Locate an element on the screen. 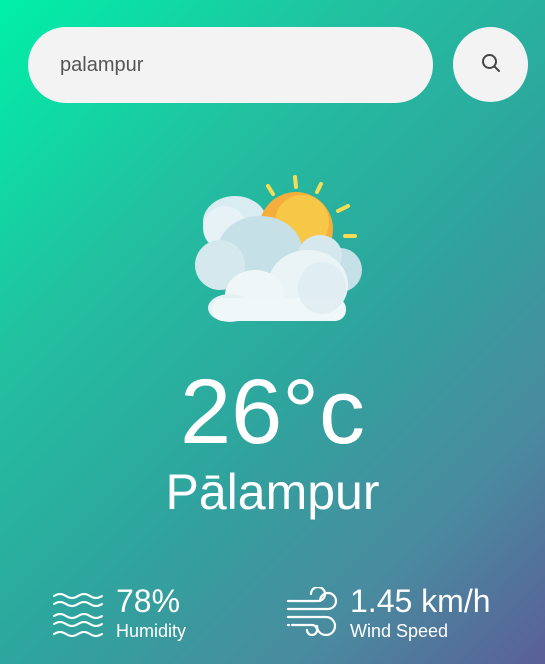 Image resolution: width=545 pixels, height=664 pixels. search-button is located at coordinates (490, 64).